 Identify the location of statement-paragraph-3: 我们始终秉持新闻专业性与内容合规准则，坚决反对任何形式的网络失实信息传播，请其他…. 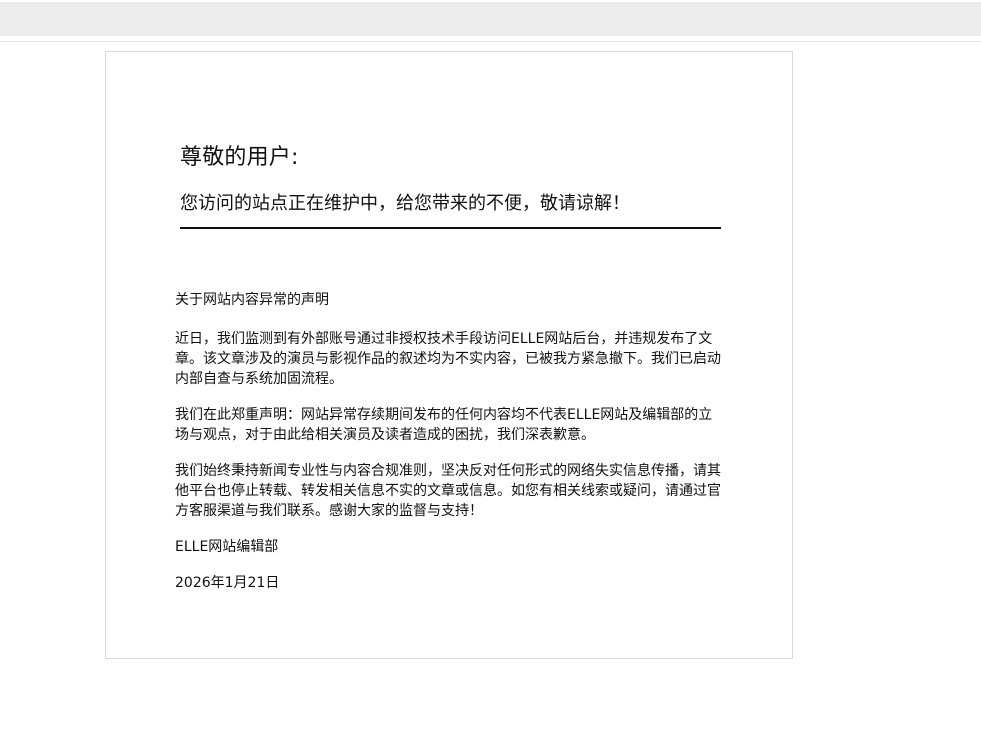
(448, 491).